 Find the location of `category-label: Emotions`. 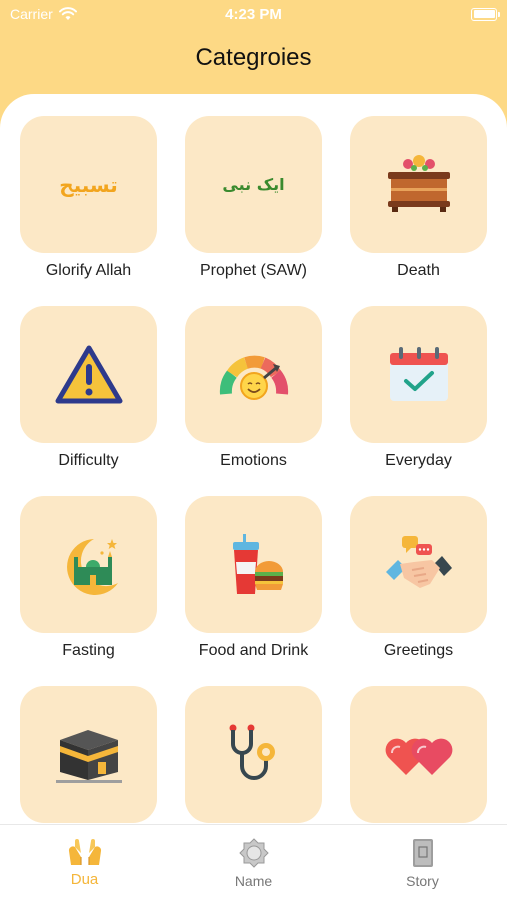

category-label: Emotions is located at coordinates (253, 460).